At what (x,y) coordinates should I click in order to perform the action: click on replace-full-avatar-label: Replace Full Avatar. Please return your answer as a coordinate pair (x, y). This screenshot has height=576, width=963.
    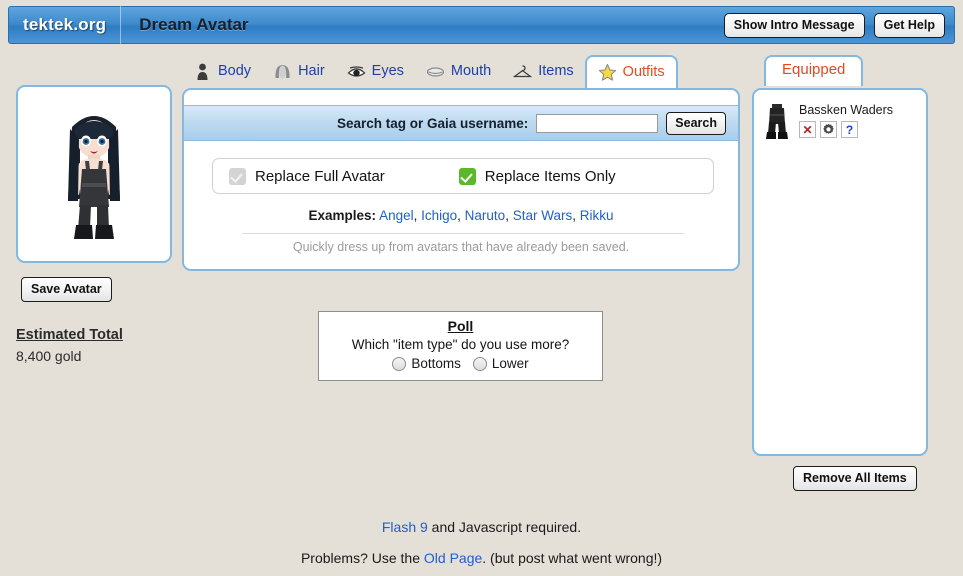
    Looking at the image, I should click on (320, 176).